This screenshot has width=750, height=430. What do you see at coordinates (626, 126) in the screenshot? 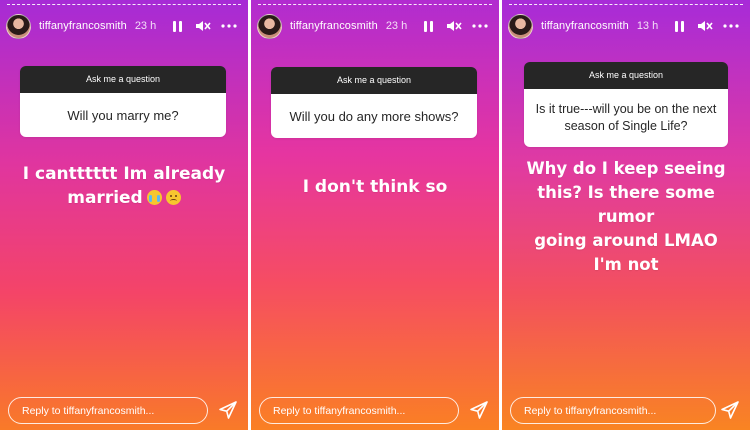
I see `question-line: season of Single Life?` at bounding box center [626, 126].